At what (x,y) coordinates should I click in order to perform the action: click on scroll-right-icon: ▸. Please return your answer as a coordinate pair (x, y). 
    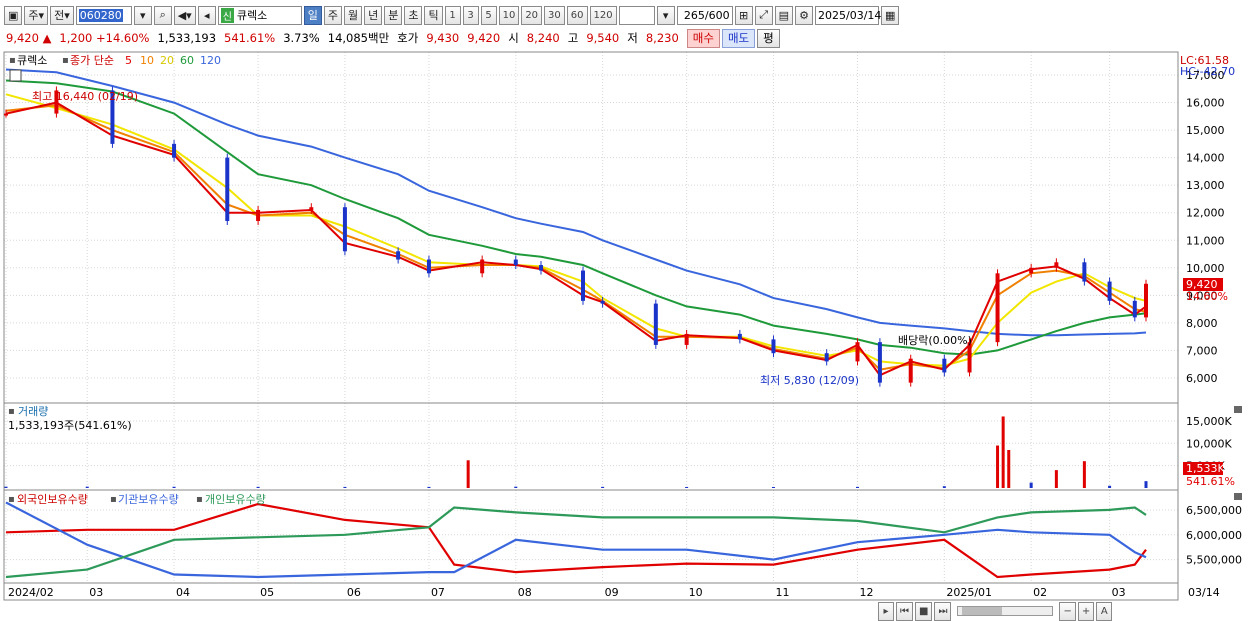
    Looking at the image, I should click on (886, 611).